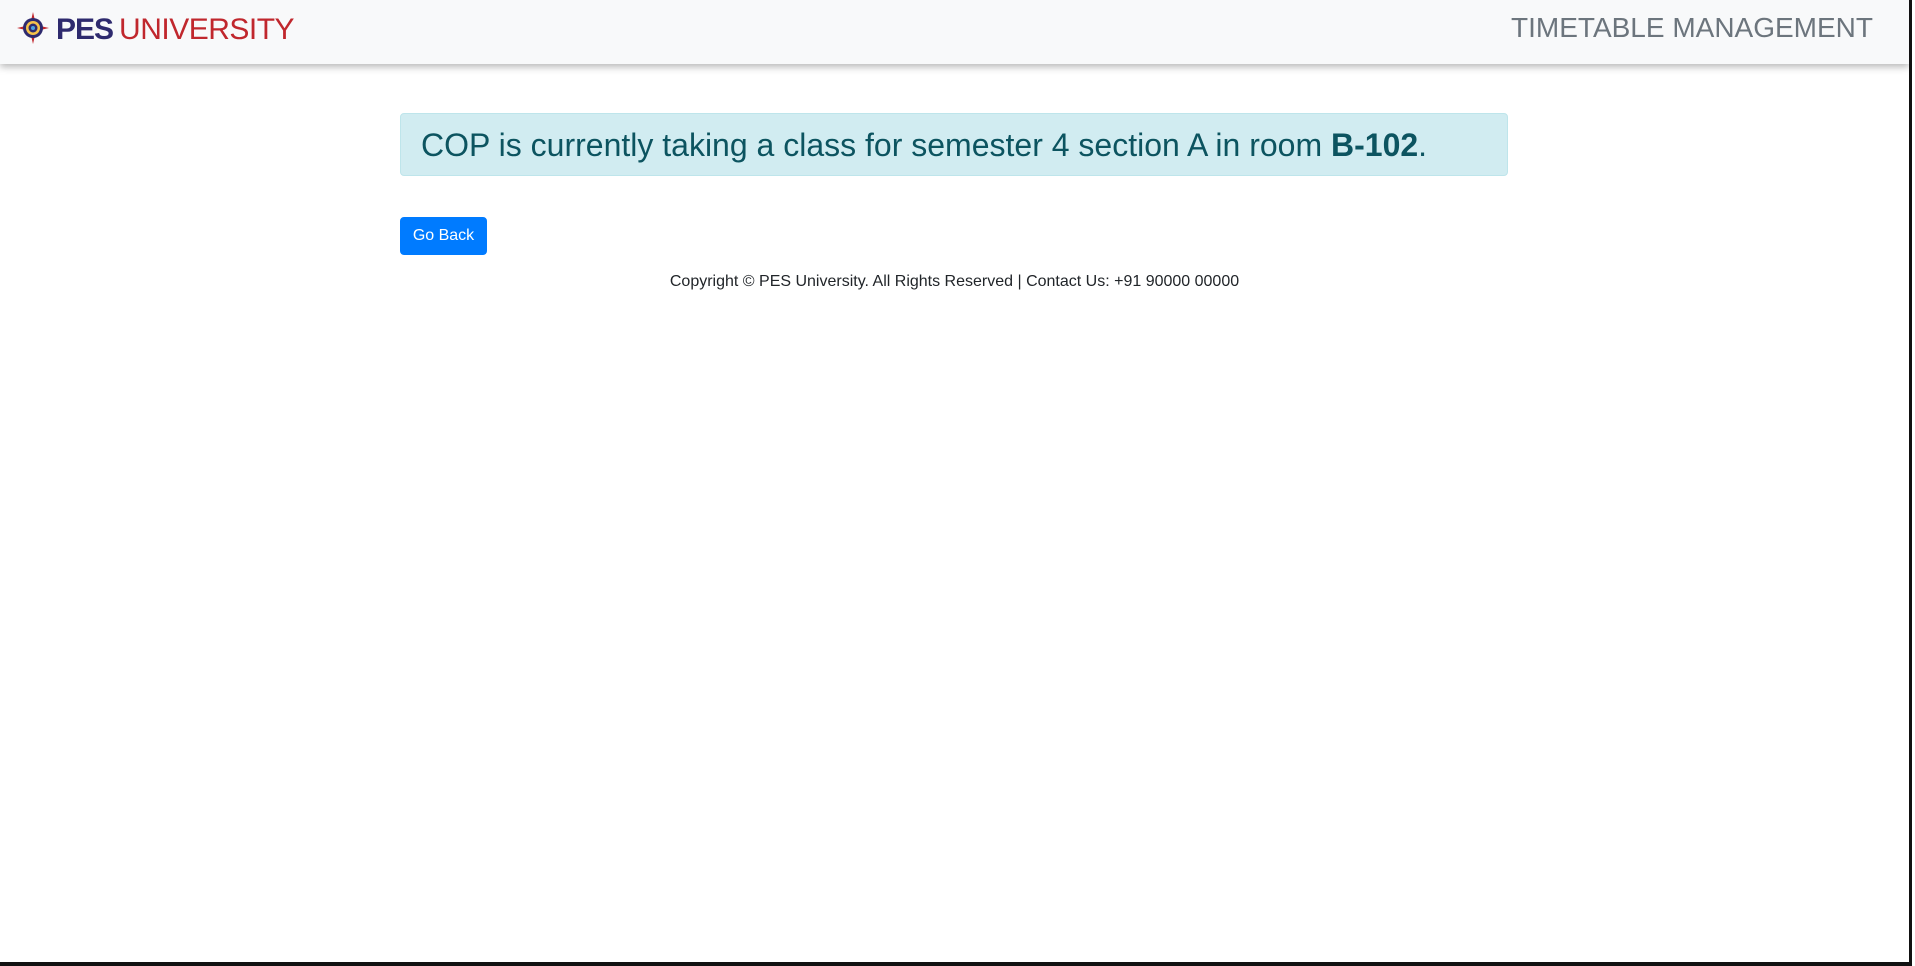  What do you see at coordinates (85, 29) in the screenshot?
I see `brand-wordmark-strong: PES` at bounding box center [85, 29].